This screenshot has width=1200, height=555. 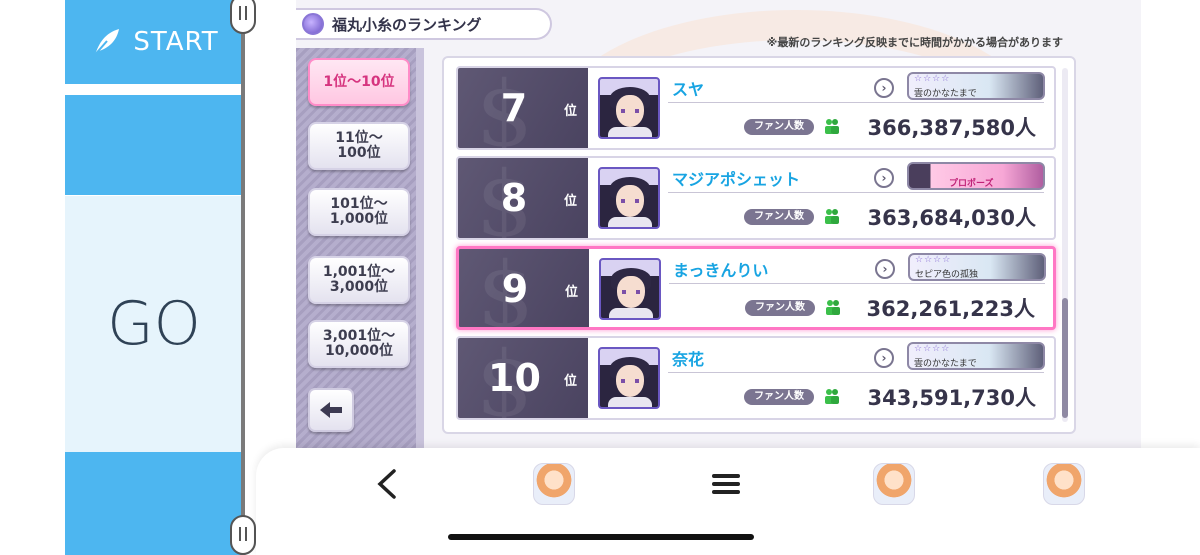 I want to click on split-divider, so click(x=243, y=277).